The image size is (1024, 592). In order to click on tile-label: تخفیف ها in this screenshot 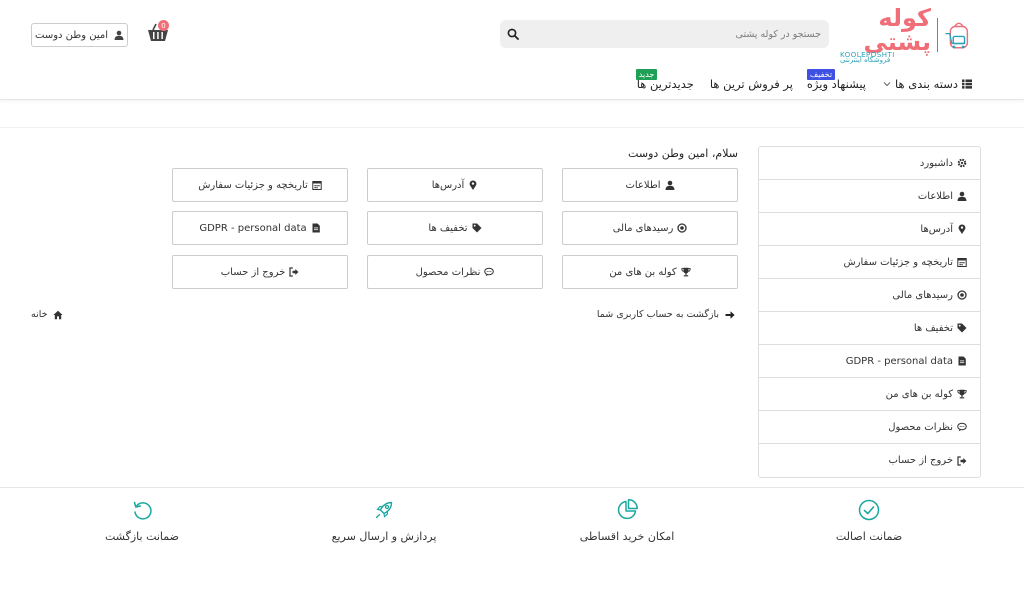, I will do `click(448, 228)`.